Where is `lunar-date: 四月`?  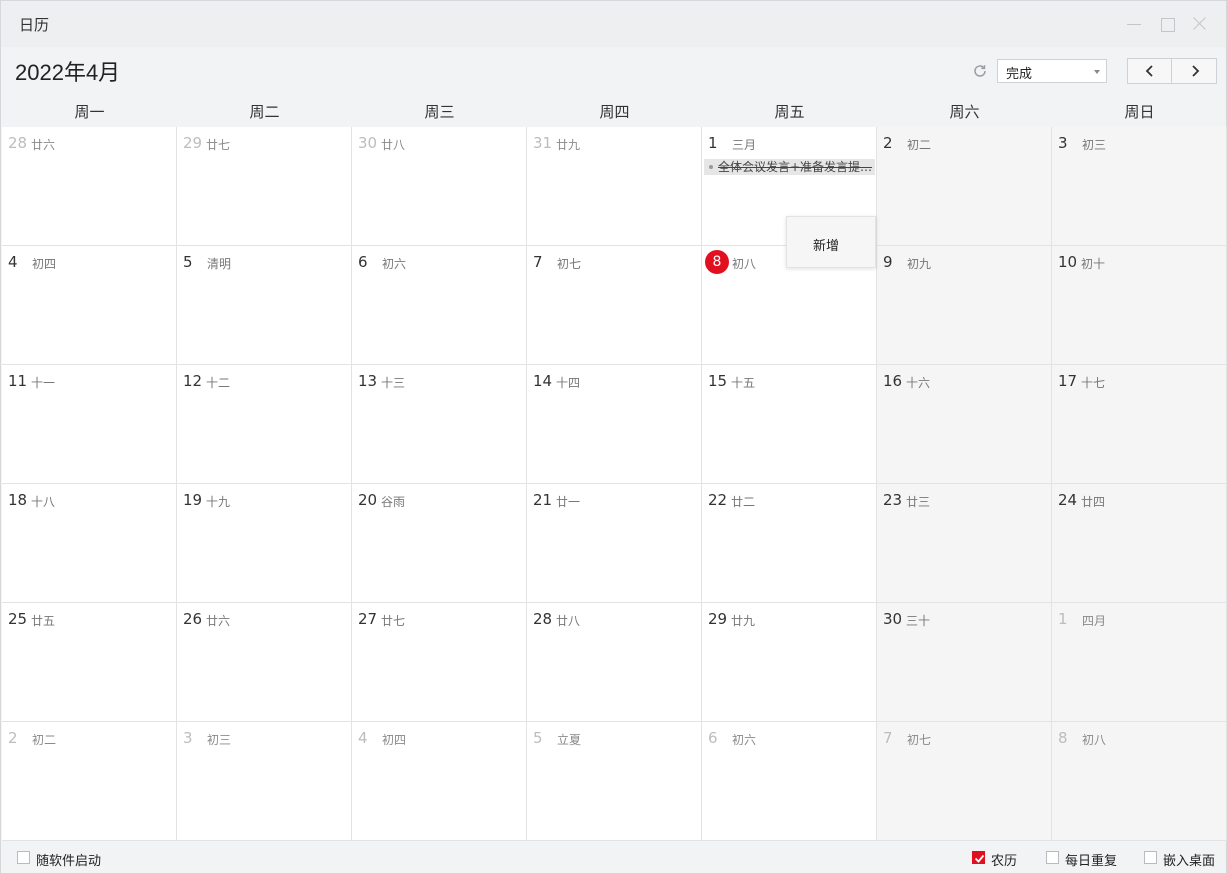
lunar-date: 四月 is located at coordinates (1094, 621).